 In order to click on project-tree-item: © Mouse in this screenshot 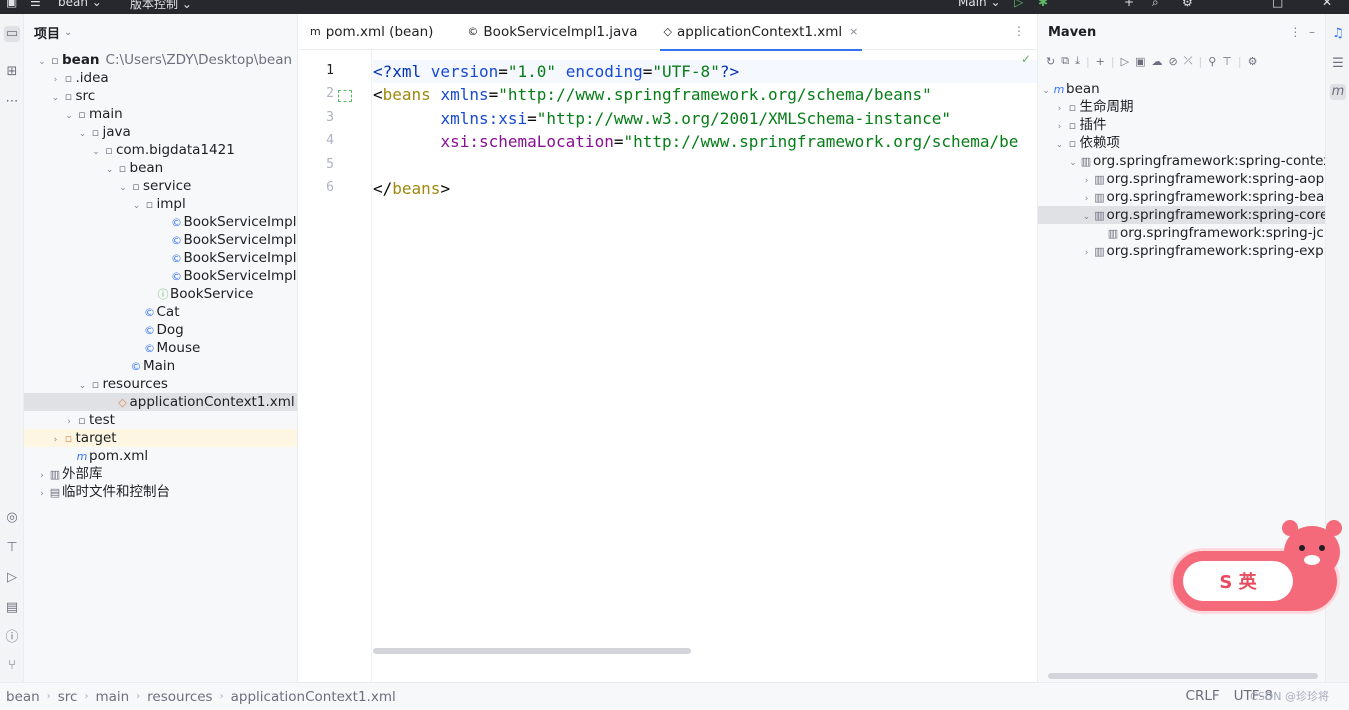, I will do `click(160, 348)`.